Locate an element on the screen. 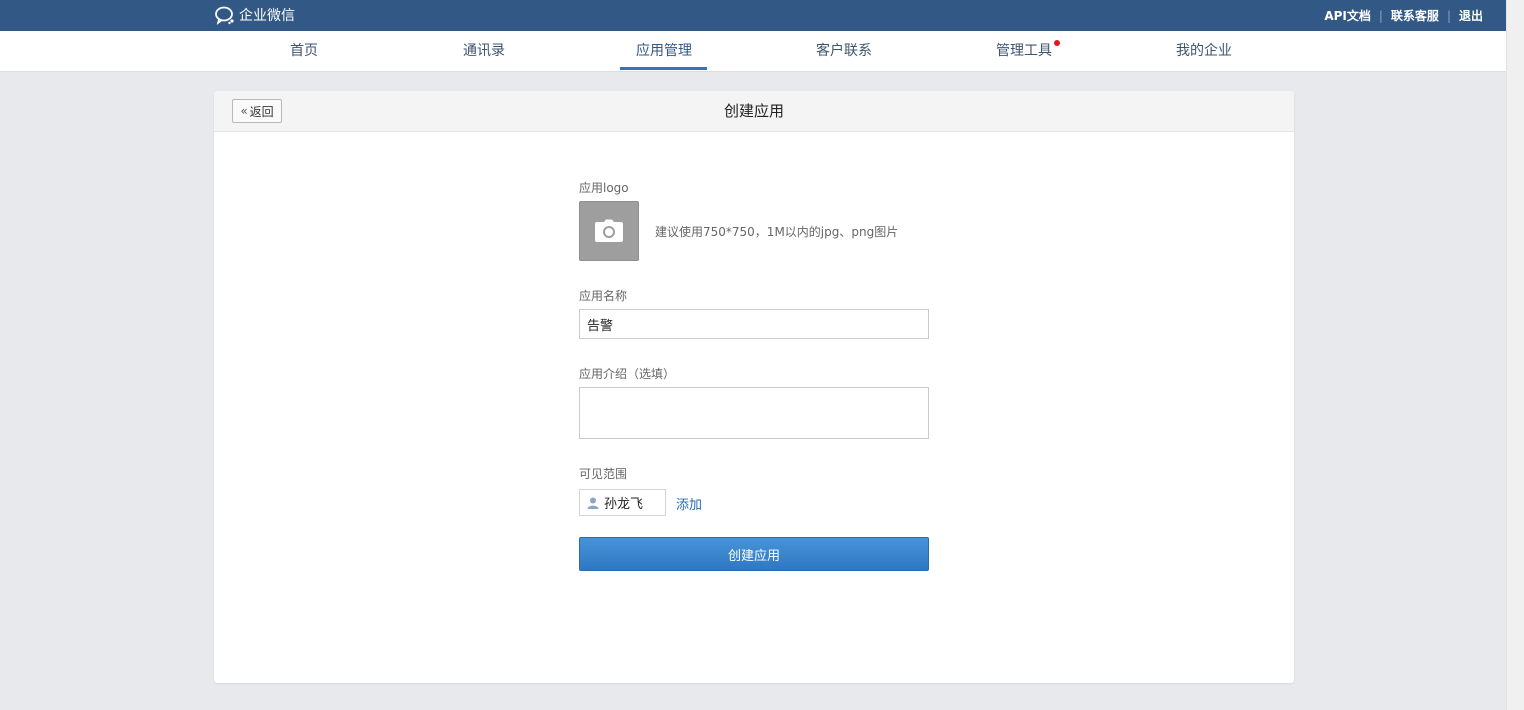 The image size is (1524, 710). main-nav: 首页 通讯录 应用管理 客户联系 管理工具 我的企业 is located at coordinates (753, 51).